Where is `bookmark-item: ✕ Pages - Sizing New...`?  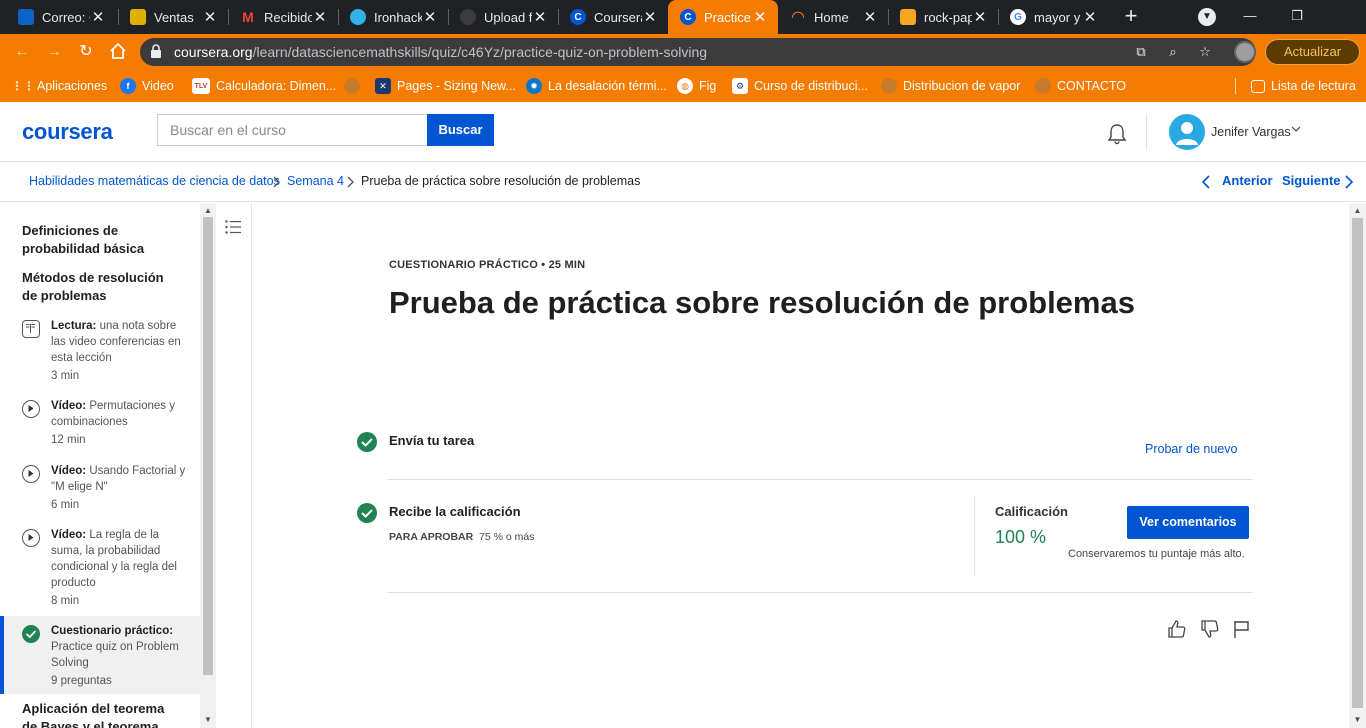 bookmark-item: ✕ Pages - Sizing New... is located at coordinates (445, 86).